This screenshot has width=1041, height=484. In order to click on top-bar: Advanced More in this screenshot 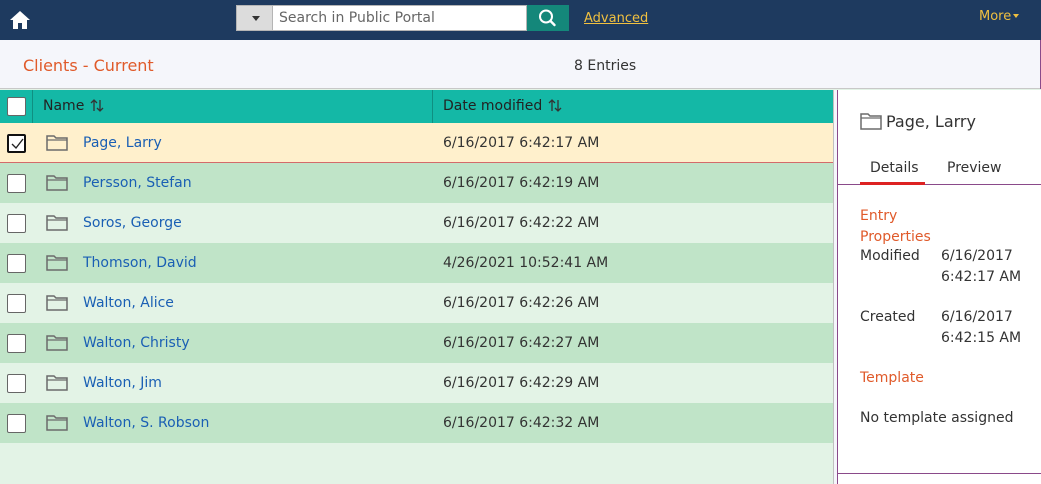, I will do `click(520, 20)`.